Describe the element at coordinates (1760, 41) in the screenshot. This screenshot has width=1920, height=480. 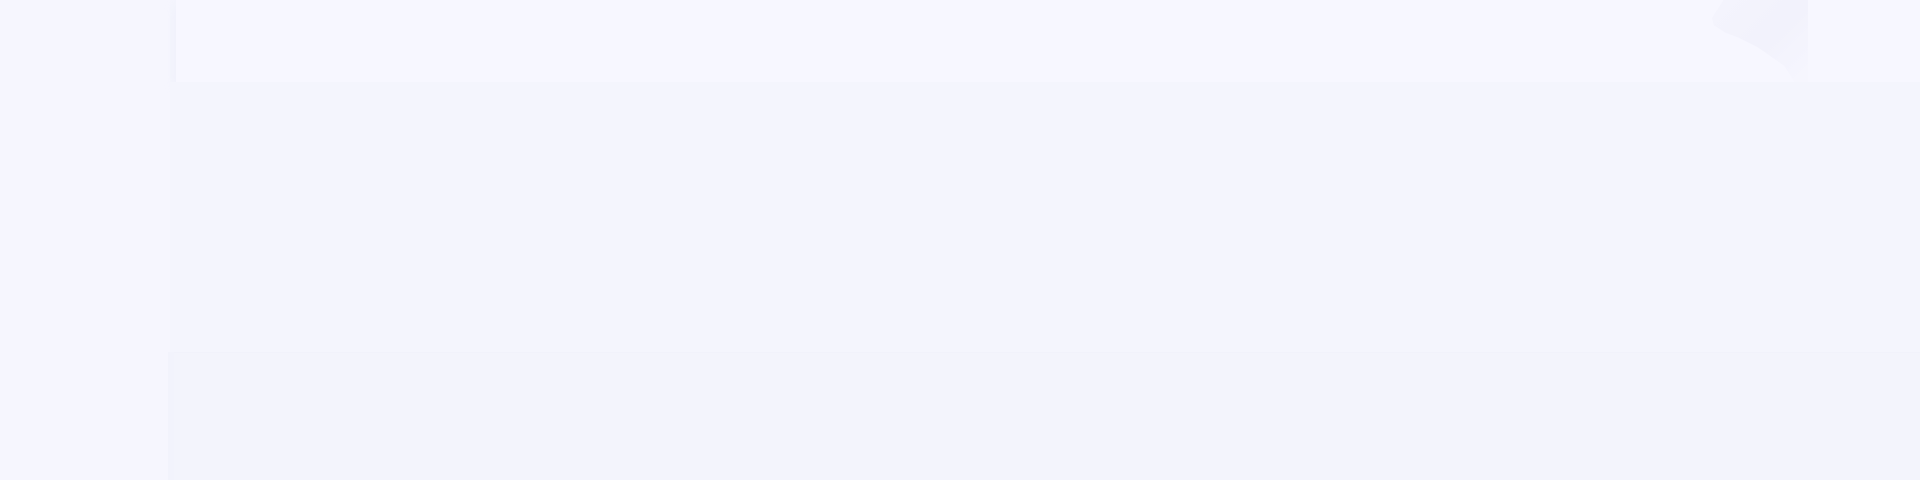
I see `banner-decoration` at that location.